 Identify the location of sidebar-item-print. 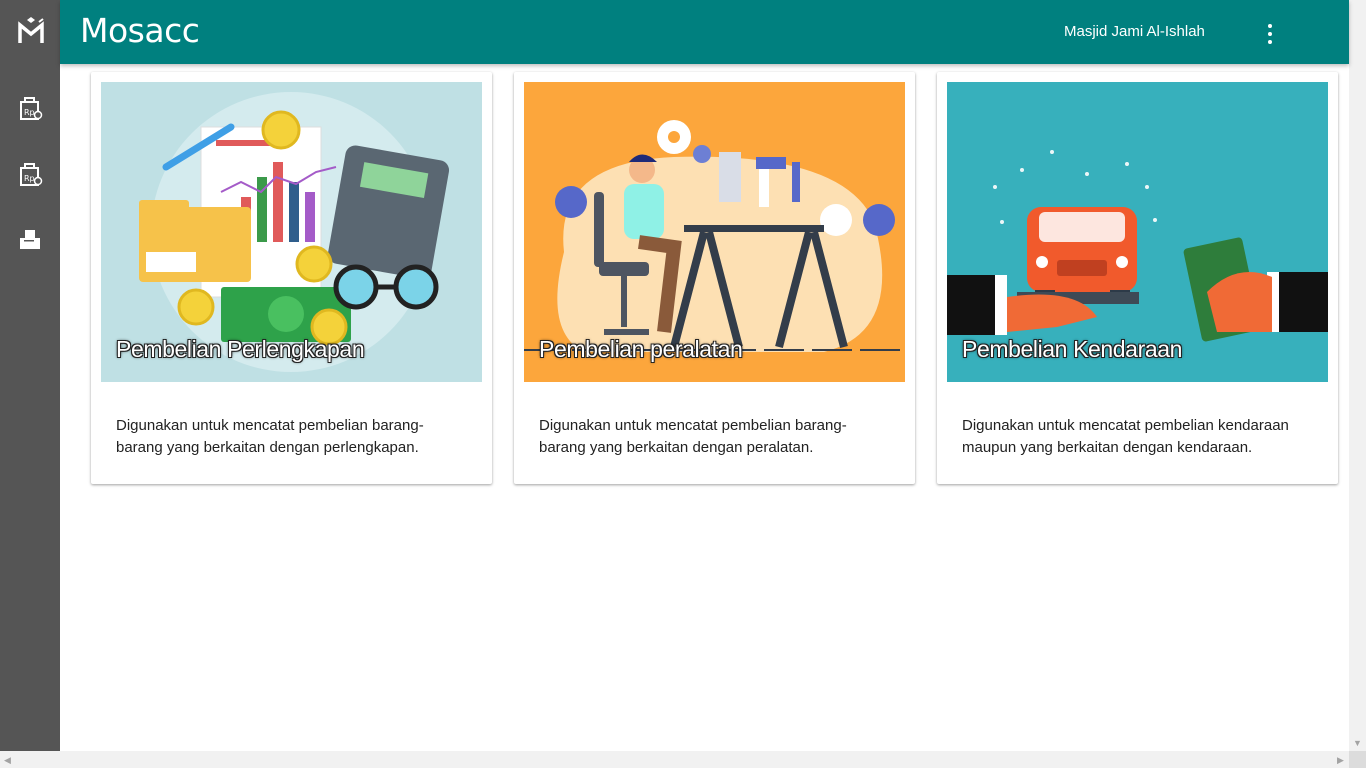
(30, 240).